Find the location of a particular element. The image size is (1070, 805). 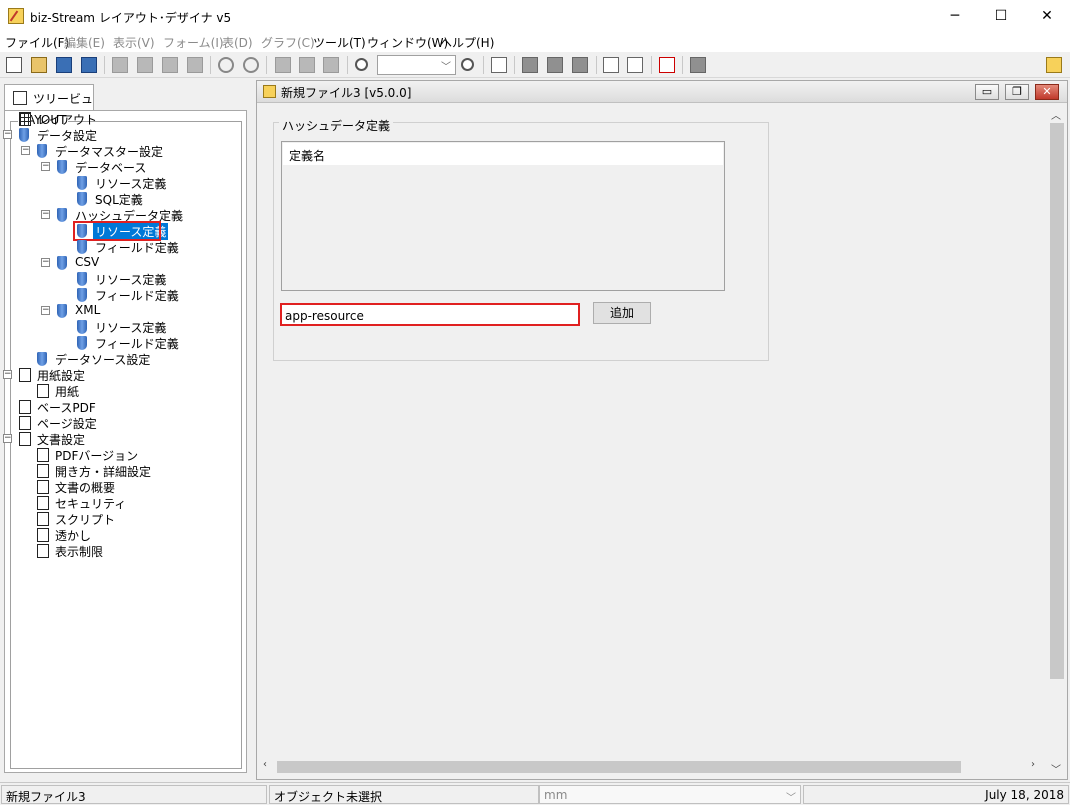

menu-window: ウィンドウ(W) is located at coordinates (407, 42).